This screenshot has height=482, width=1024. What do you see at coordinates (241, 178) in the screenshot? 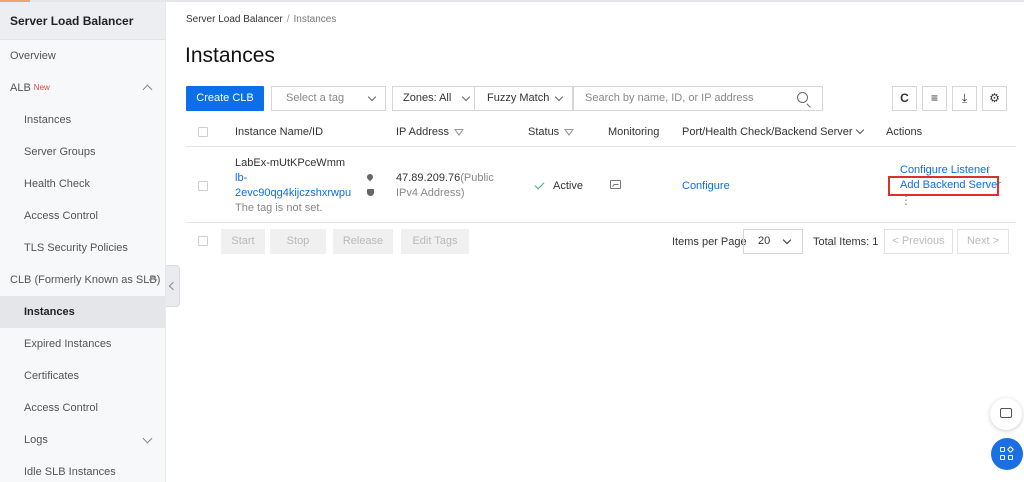
I see `instance-id-prefix: lb-` at bounding box center [241, 178].